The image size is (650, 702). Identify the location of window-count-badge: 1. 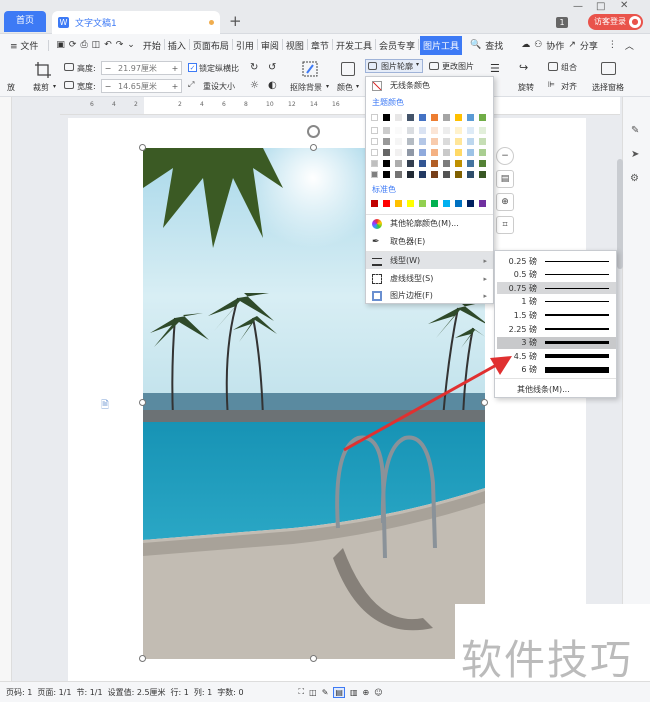
(562, 22).